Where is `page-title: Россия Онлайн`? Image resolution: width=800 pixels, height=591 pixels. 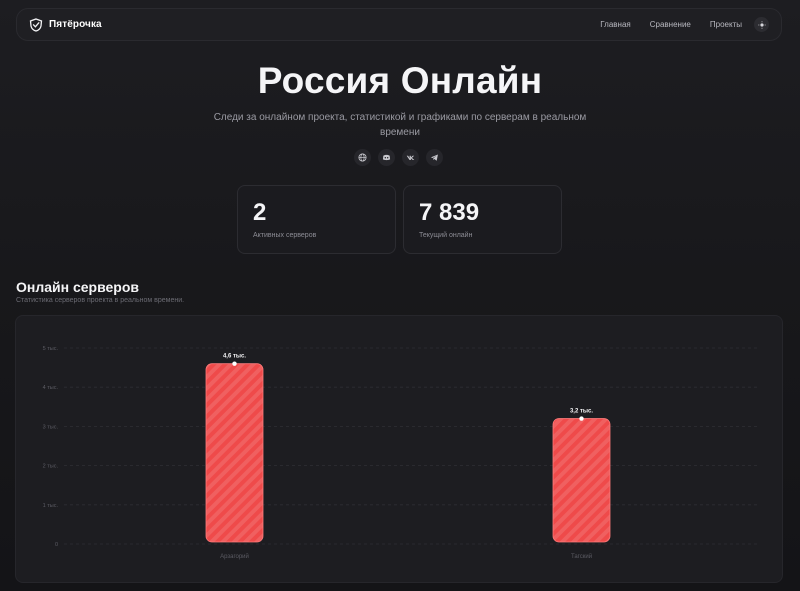
page-title: Россия Онлайн is located at coordinates (400, 80).